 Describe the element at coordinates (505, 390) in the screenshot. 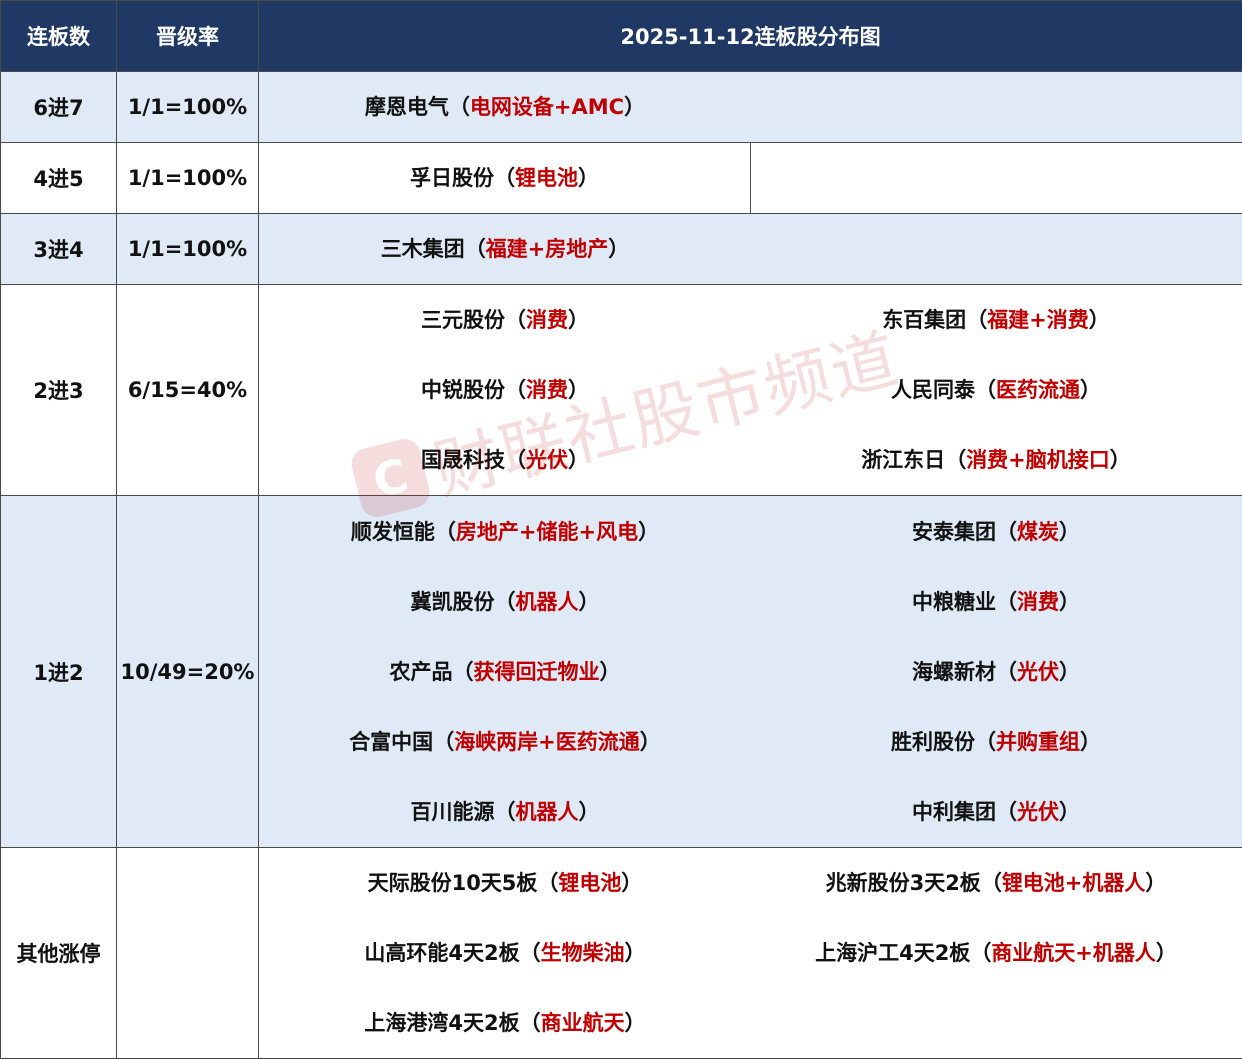

I see `stock-entry: 中锐股份（消费）` at that location.